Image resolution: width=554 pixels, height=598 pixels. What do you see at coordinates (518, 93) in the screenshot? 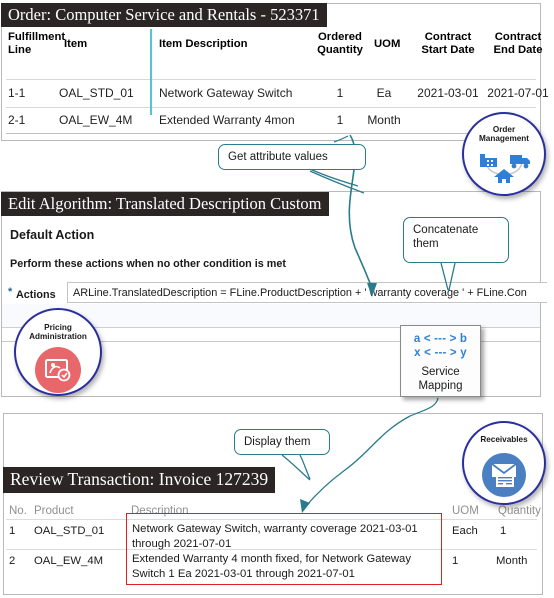
I see `table-cell-contract-end: 2021-07-01` at bounding box center [518, 93].